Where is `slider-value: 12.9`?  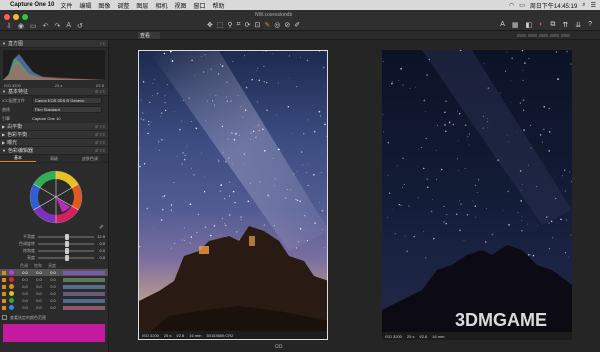 slider-value: 12.9 is located at coordinates (101, 236).